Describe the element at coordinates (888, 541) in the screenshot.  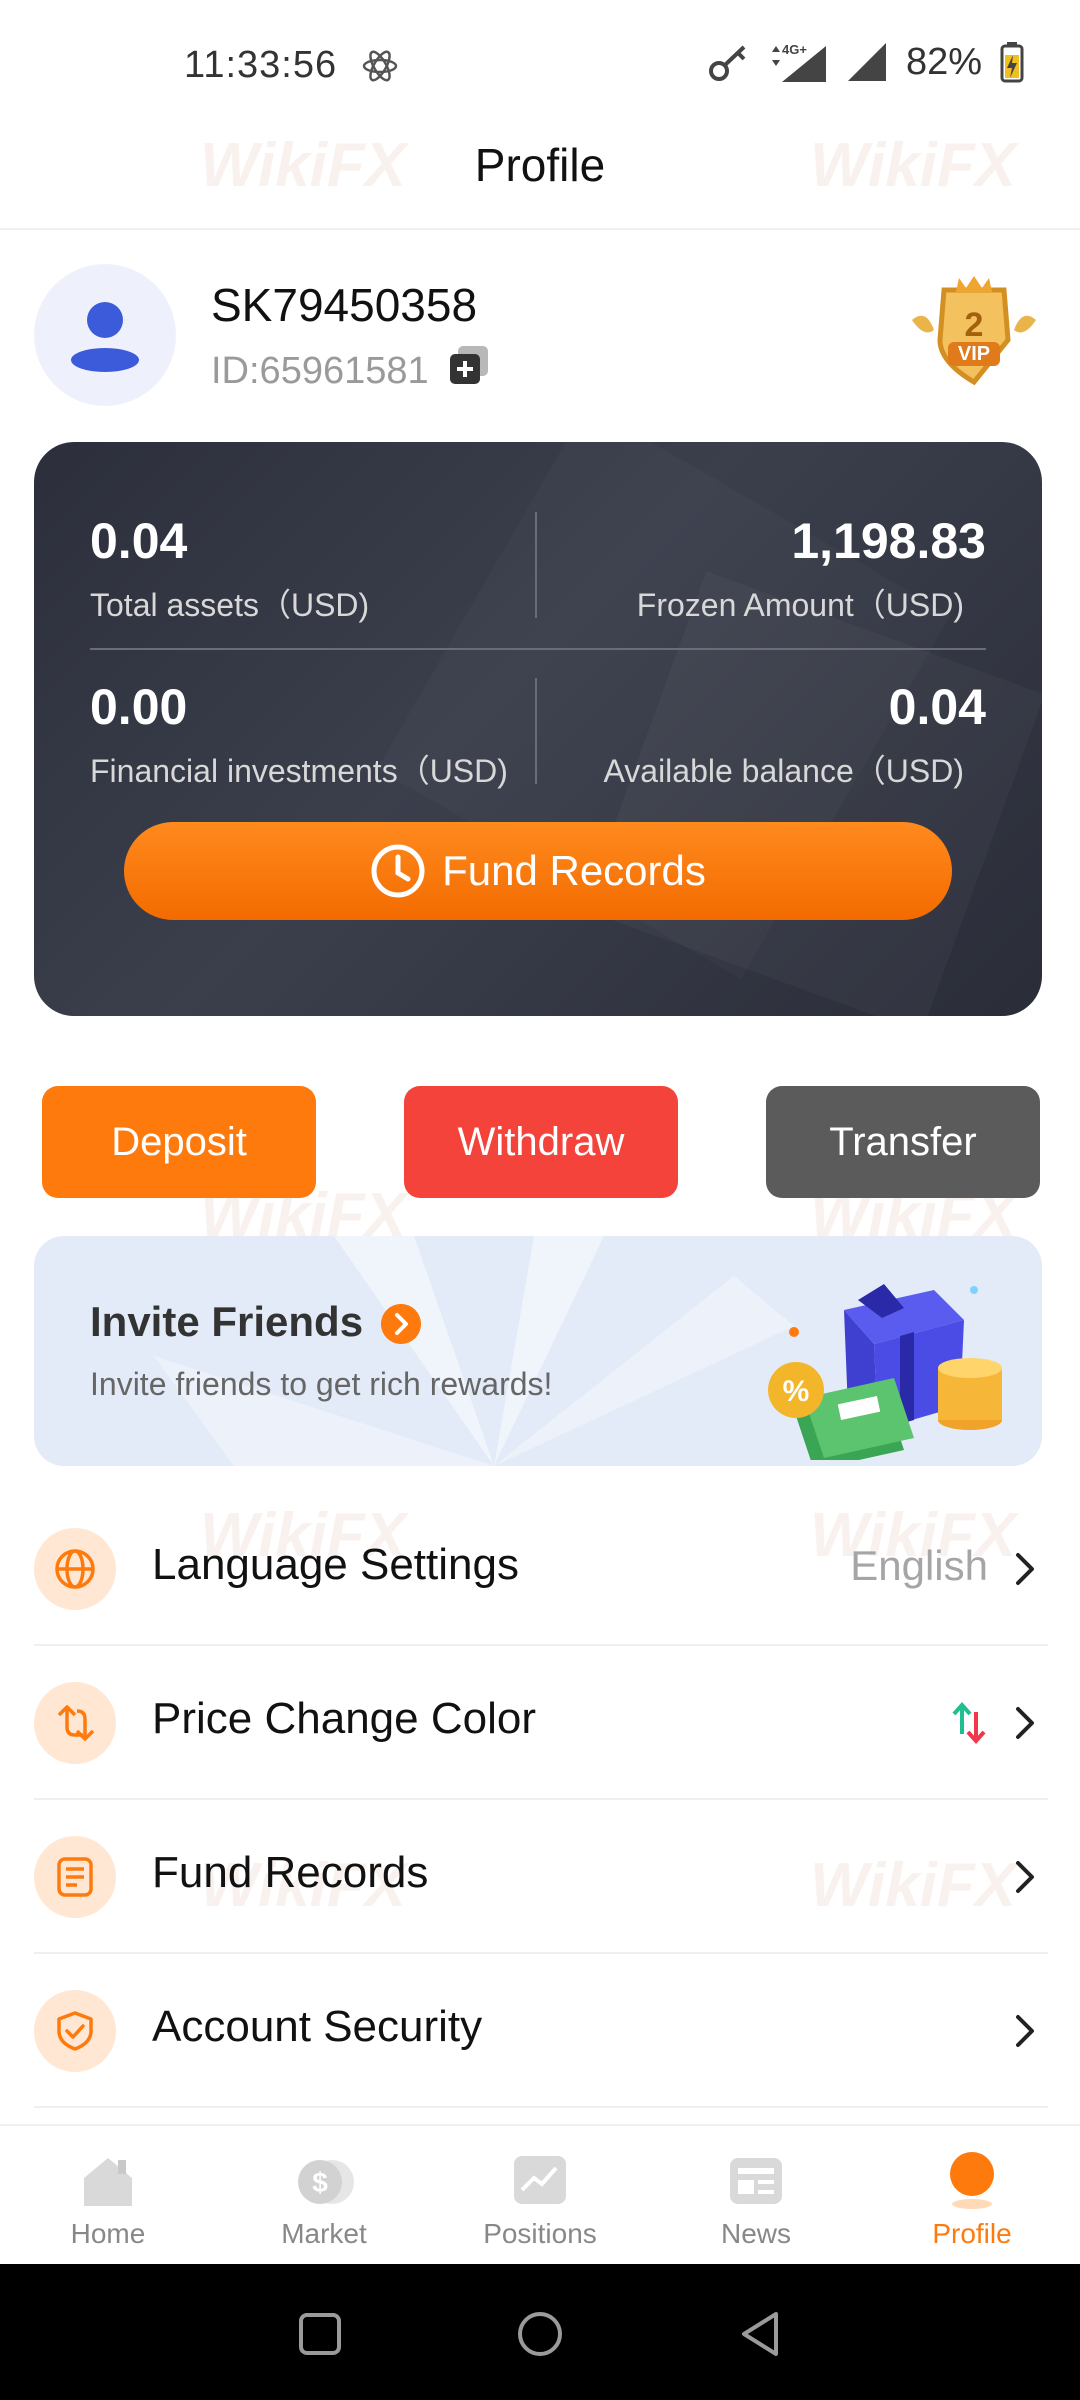
I see `frozen-amount-value: 1,198.83` at that location.